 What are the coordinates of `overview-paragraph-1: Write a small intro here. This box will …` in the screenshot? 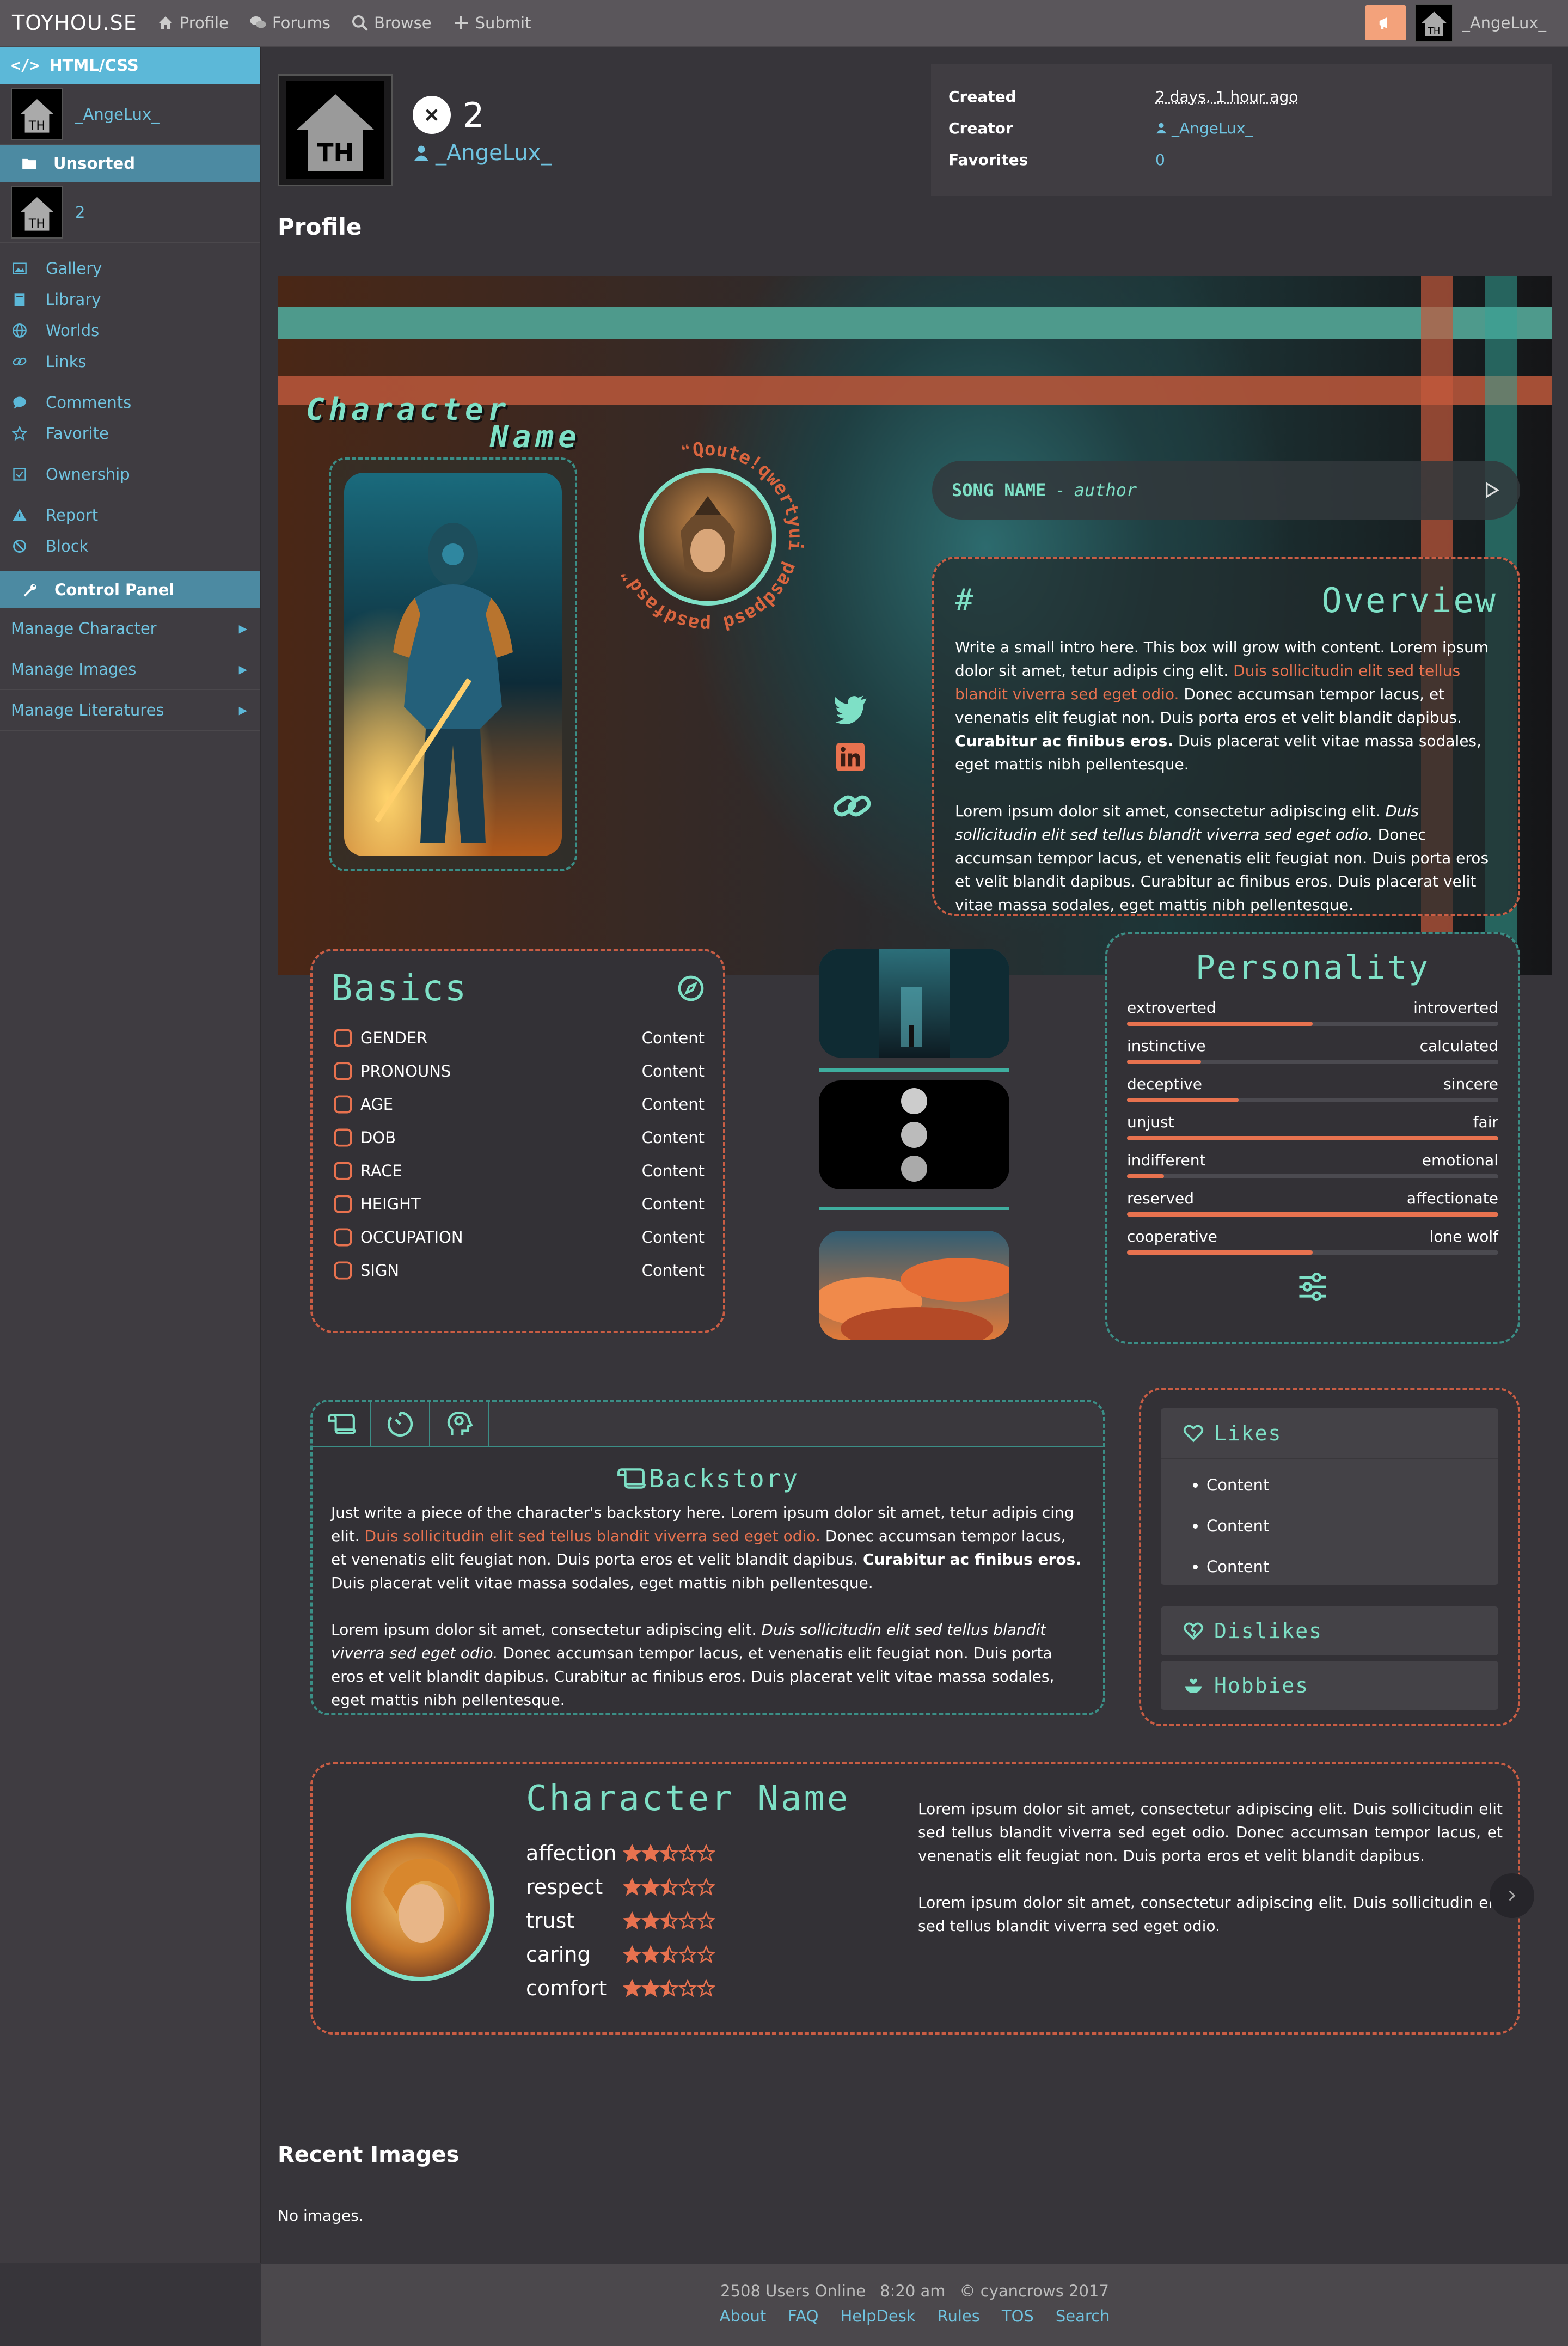 It's located at (1222, 705).